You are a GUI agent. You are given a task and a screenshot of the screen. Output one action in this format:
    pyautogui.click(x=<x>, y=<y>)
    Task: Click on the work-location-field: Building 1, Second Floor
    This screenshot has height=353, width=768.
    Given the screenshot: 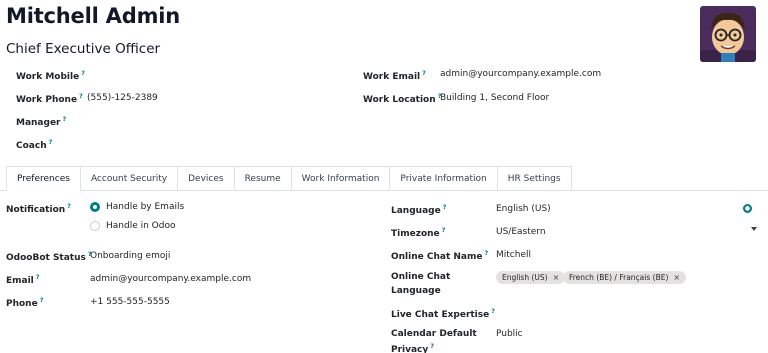 What is the action you would take?
    pyautogui.click(x=494, y=98)
    